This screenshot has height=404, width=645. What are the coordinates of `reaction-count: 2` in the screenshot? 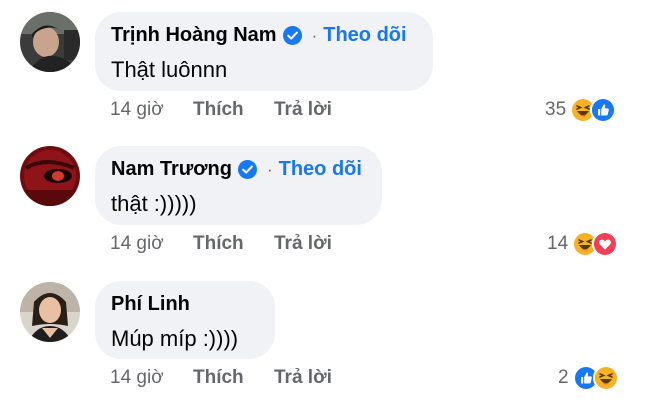 It's located at (563, 377).